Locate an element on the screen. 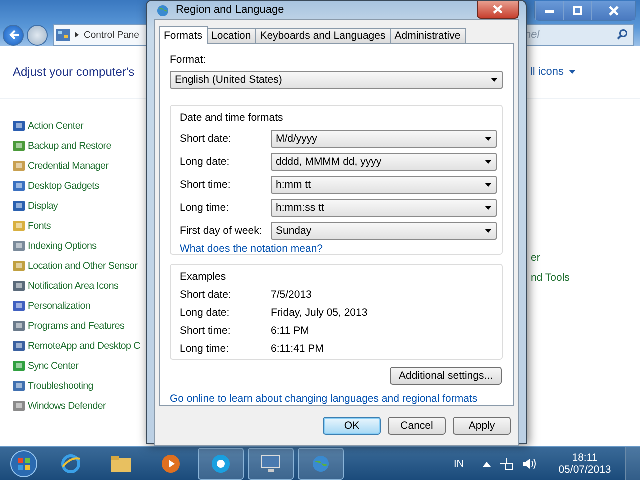 Image resolution: width=640 pixels, height=480 pixels. show-hidden-icons-arrow is located at coordinates (487, 464).